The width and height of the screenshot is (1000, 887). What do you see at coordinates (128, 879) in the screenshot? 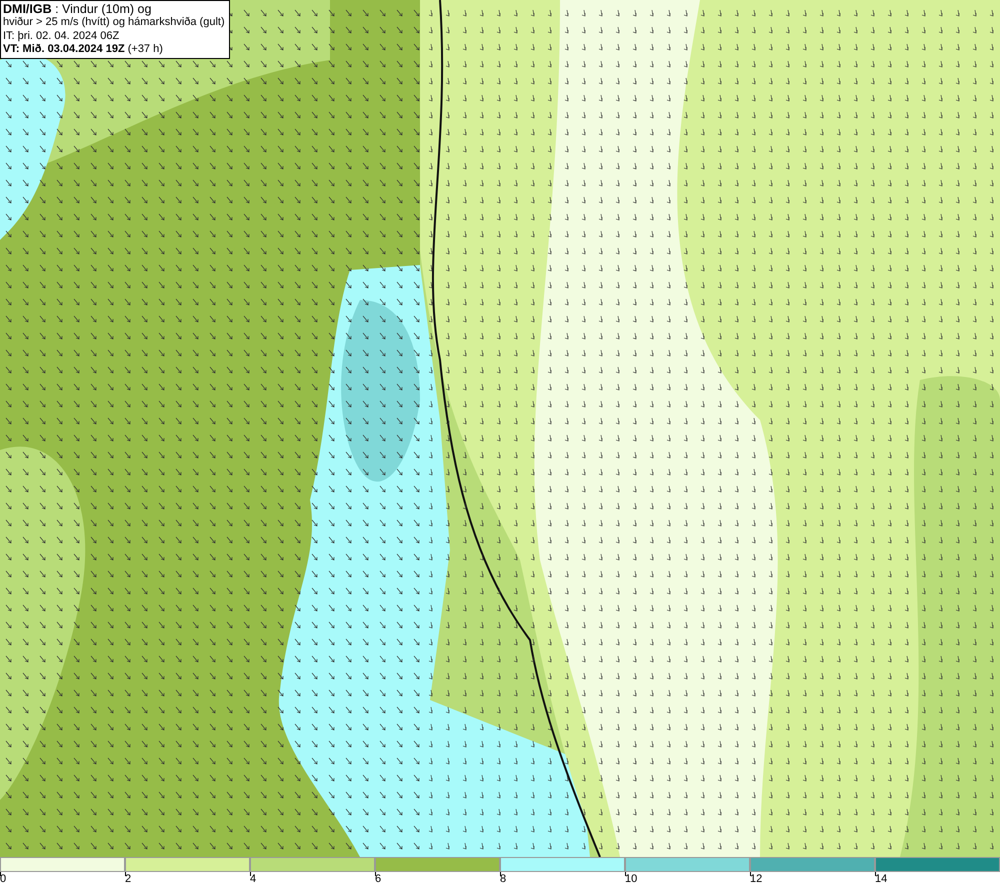
I see `scale-label: 2` at bounding box center [128, 879].